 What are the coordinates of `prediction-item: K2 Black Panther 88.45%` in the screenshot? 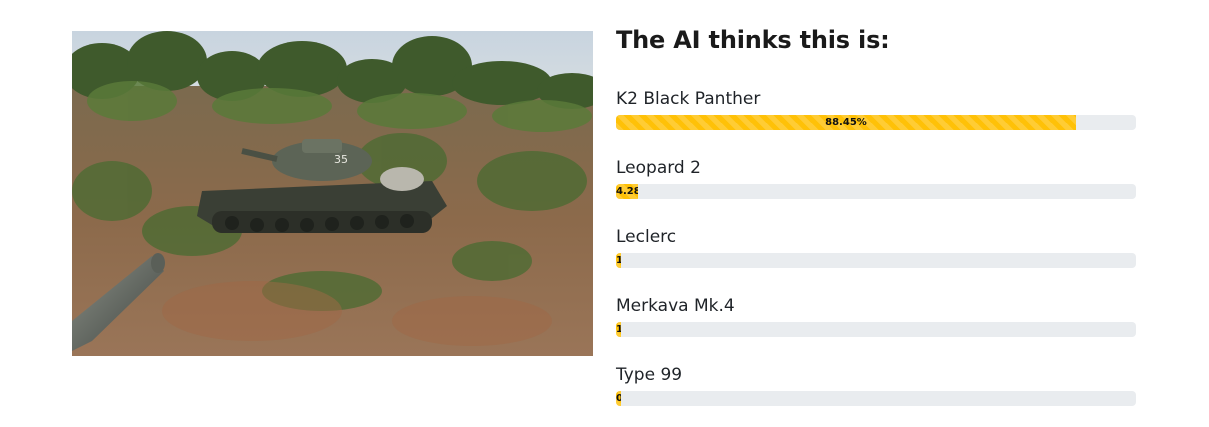 It's located at (876, 116).